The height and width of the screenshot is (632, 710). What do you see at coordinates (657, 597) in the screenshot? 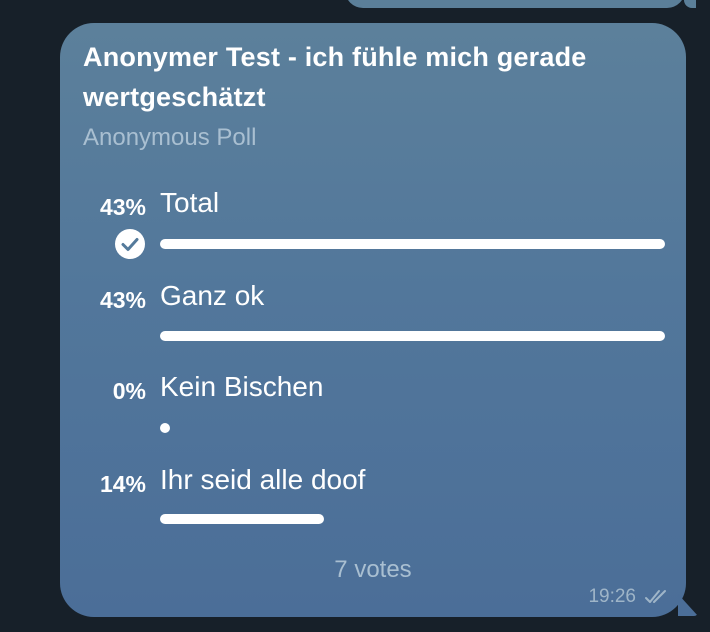
I see `double-check-icon` at bounding box center [657, 597].